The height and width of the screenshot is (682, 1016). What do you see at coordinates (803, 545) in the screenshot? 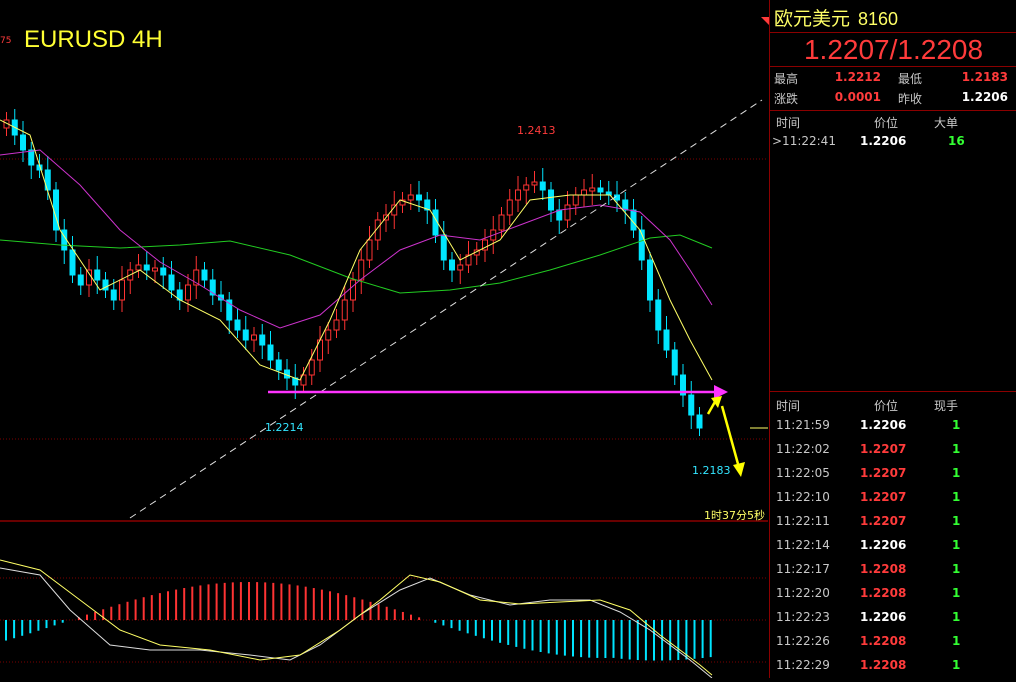
I see `tick-time: 11:22:14` at bounding box center [803, 545].